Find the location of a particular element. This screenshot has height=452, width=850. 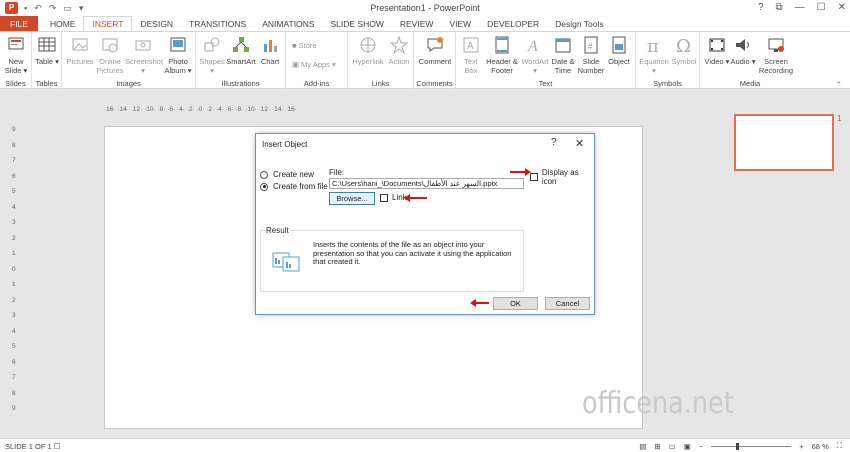

screen-recording-button: Screen Recording is located at coordinates (776, 55).